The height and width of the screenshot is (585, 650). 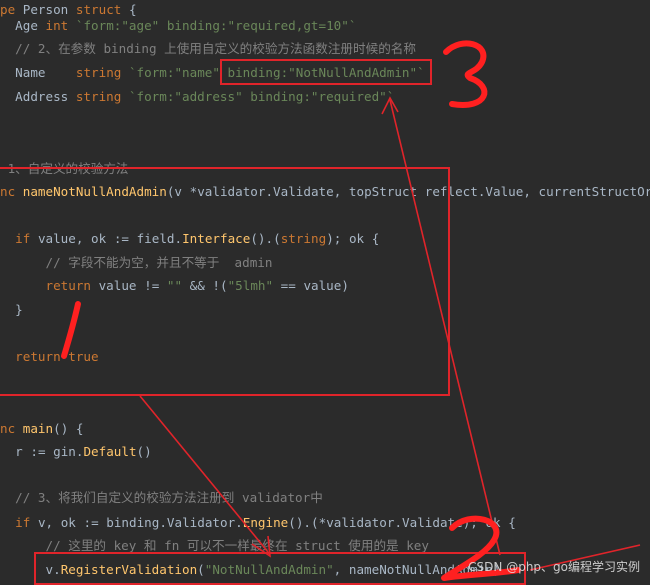 I want to click on code-token: `form:"age" binding:"required,gt=10"`, so click(x=216, y=25).